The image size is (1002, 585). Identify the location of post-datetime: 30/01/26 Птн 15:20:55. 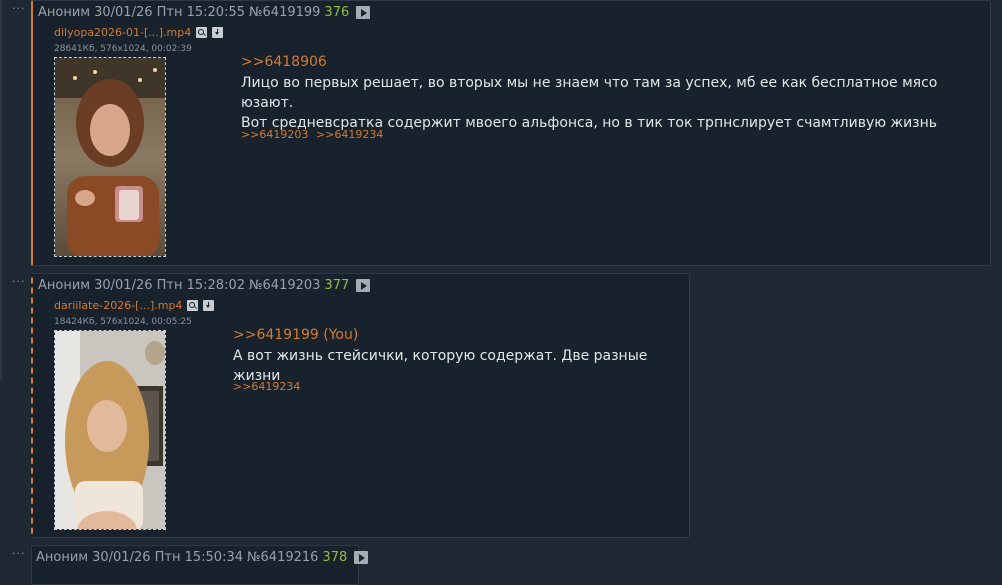
(169, 12).